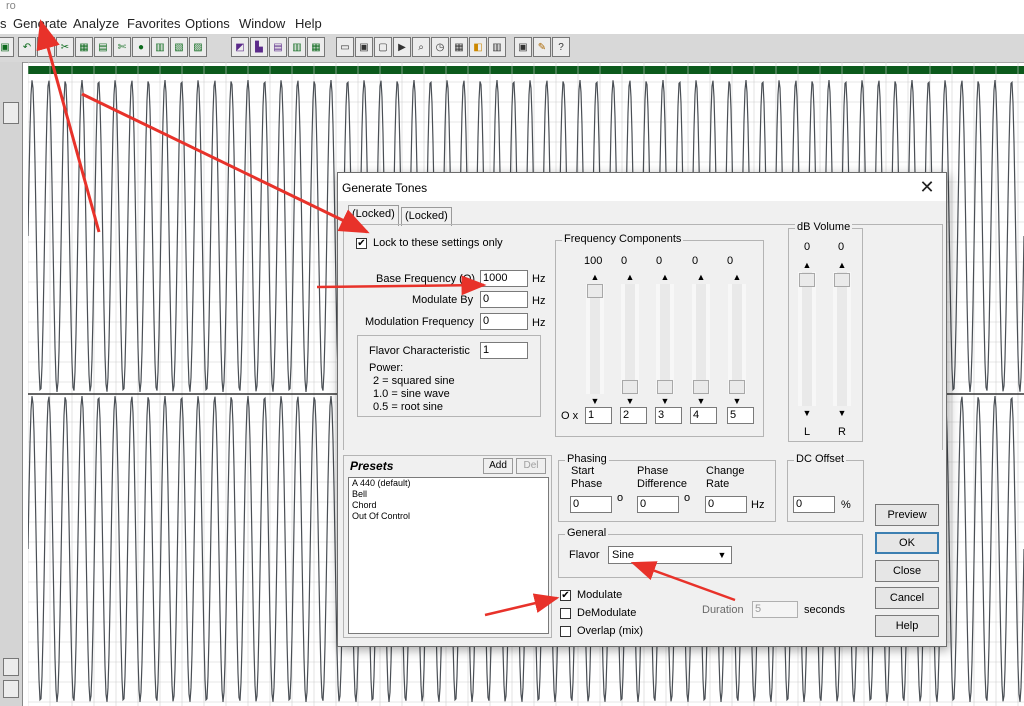 This screenshot has height=706, width=1024. What do you see at coordinates (807, 339) in the screenshot?
I see `db-slider-left: ▲ ▼` at bounding box center [807, 339].